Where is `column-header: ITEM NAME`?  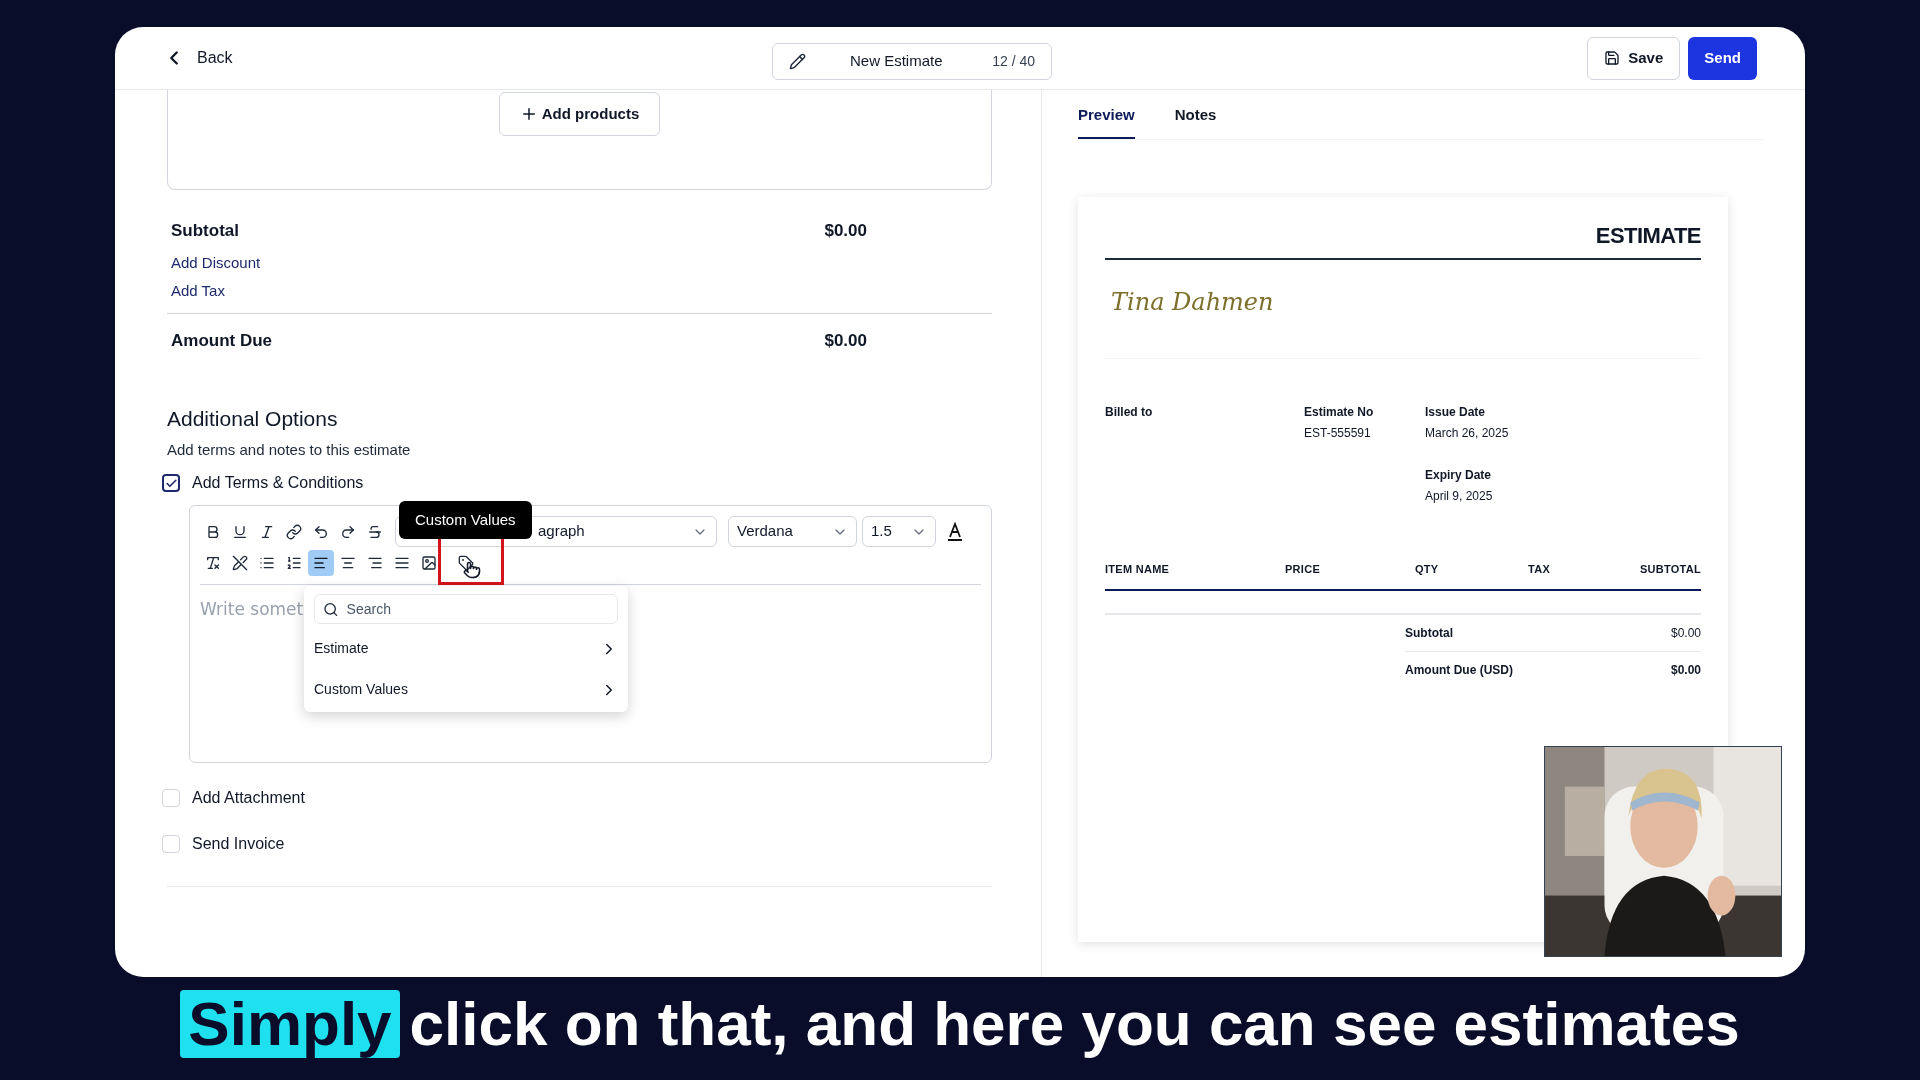 column-header: ITEM NAME is located at coordinates (1137, 569).